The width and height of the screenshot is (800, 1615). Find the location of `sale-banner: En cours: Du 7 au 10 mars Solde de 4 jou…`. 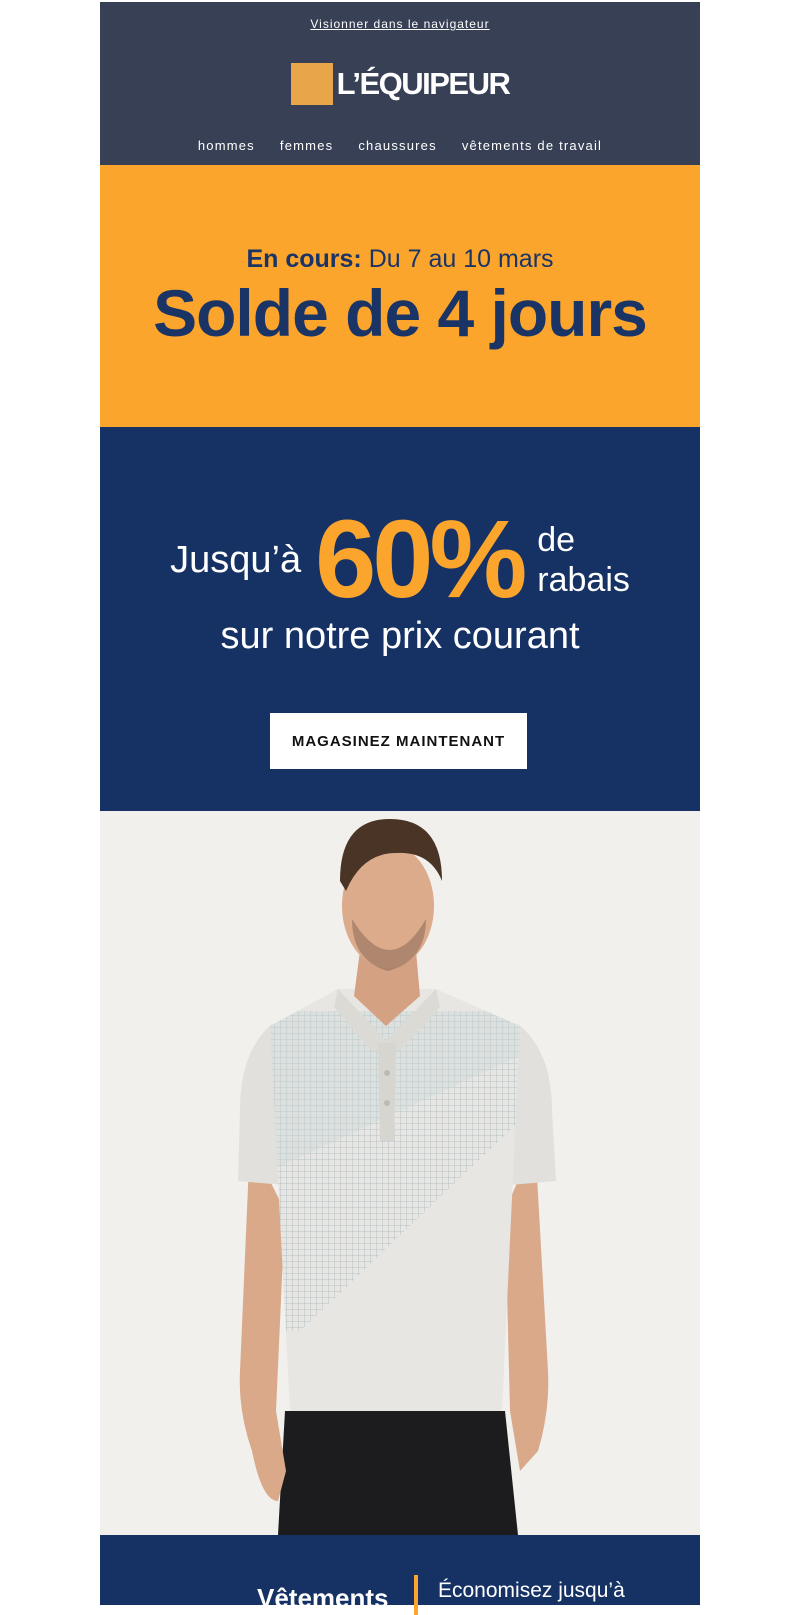

sale-banner: En cours: Du 7 au 10 mars Solde de 4 jou… is located at coordinates (400, 296).